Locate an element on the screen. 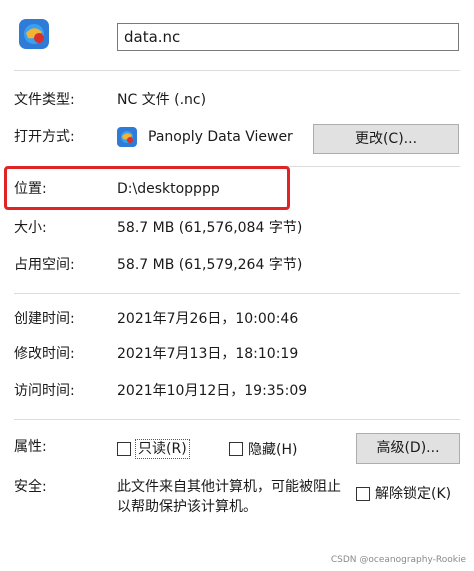 Image resolution: width=474 pixels, height=571 pixels. watermark: CSDN @oceanography-Rookie is located at coordinates (398, 560).